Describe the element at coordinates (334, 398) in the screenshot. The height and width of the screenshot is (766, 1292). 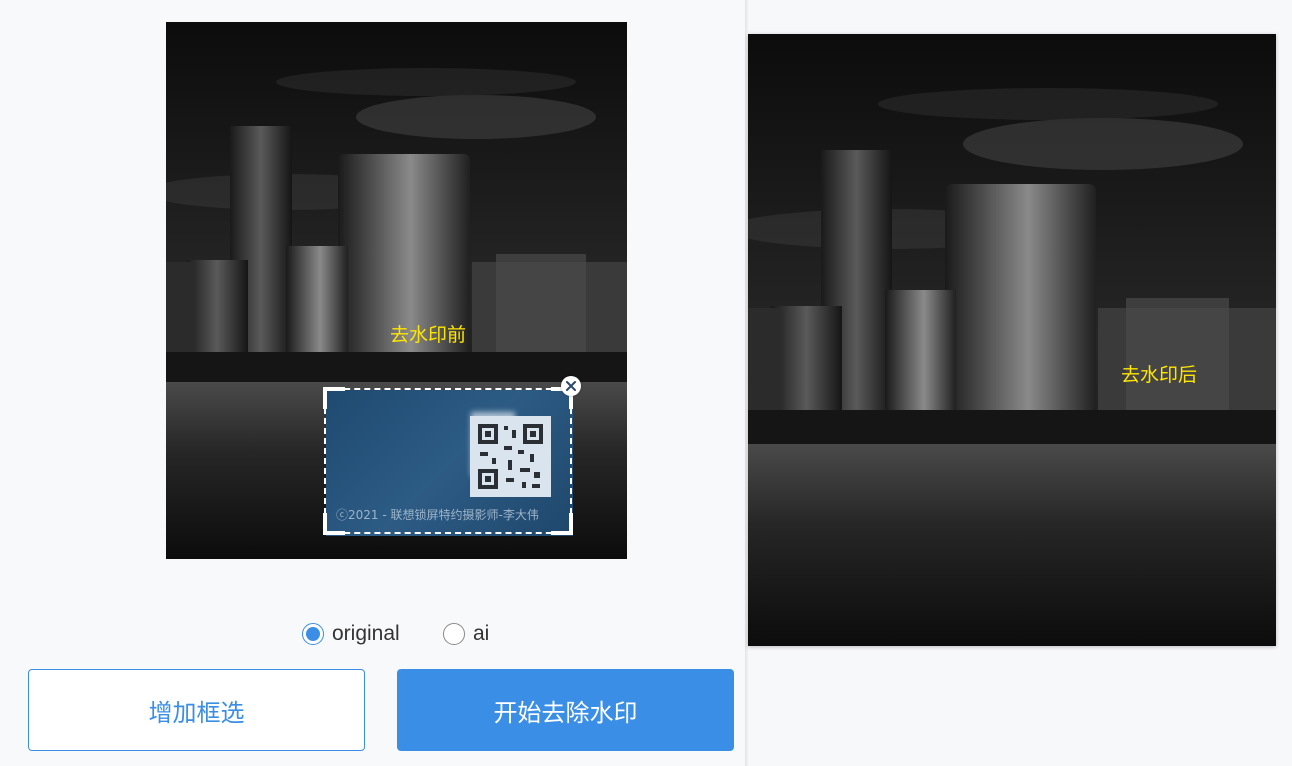
I see `resize-handle-top-left` at that location.